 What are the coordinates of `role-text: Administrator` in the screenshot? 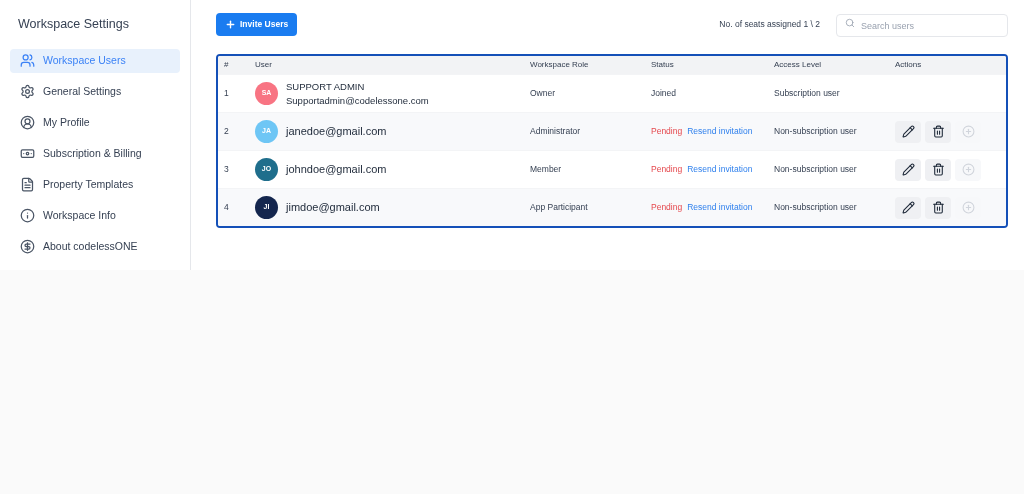 It's located at (556, 131).